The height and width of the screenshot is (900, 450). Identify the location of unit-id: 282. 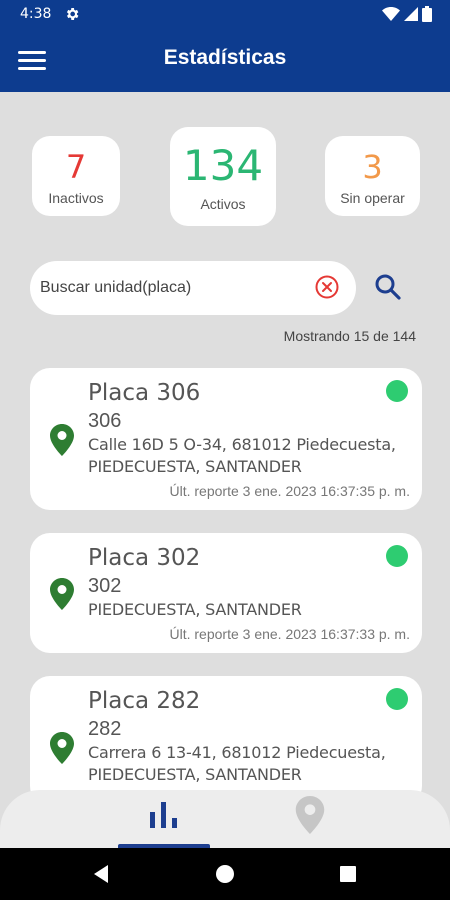
(105, 729).